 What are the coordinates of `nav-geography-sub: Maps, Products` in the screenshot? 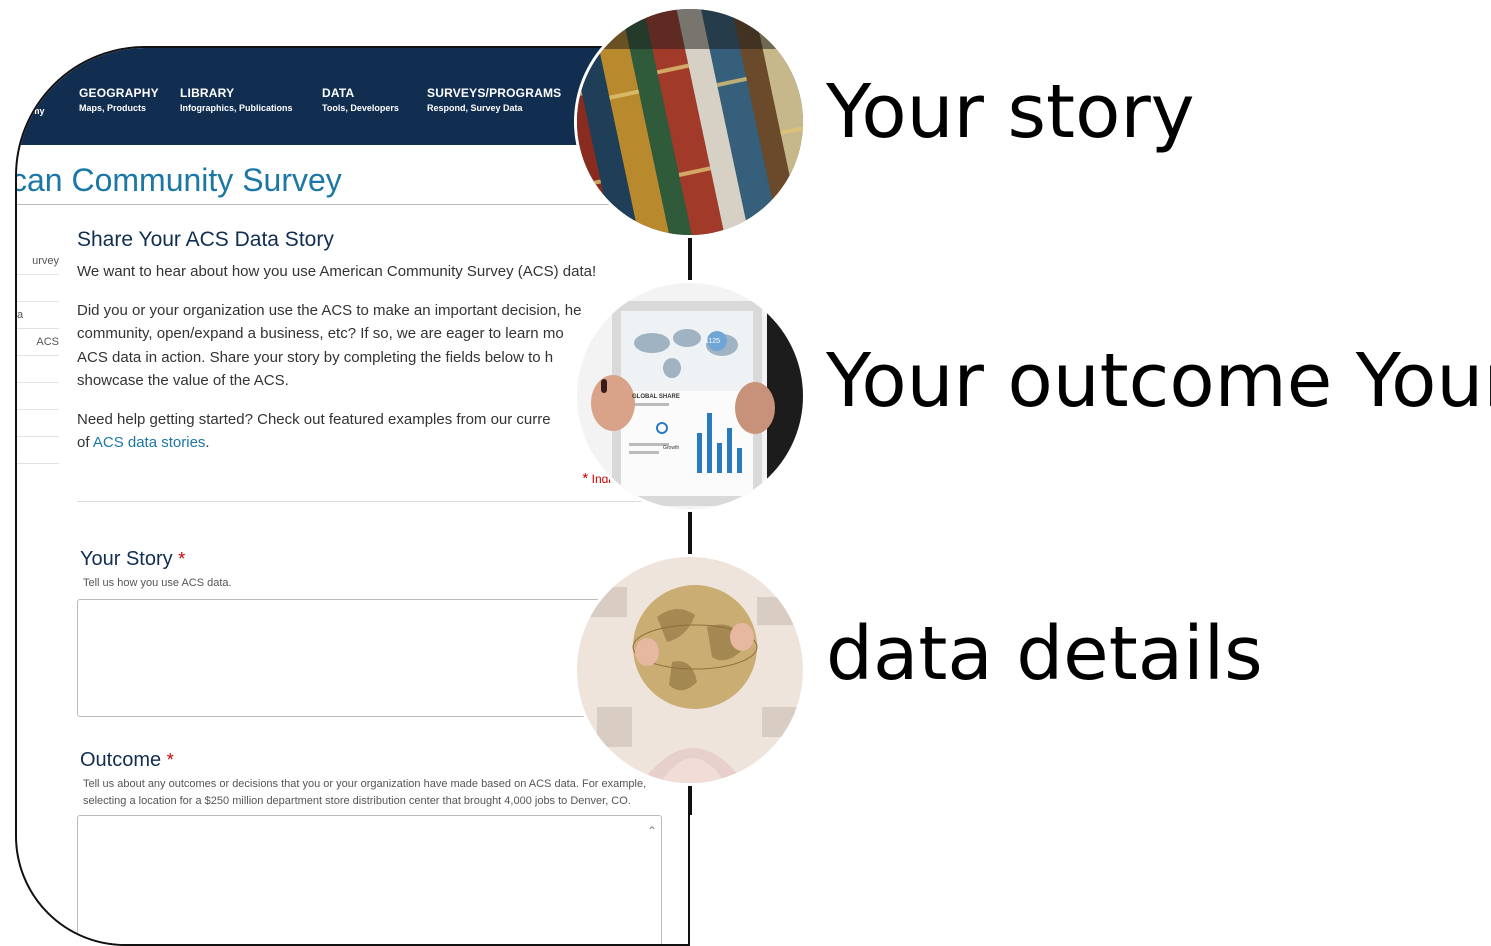 It's located at (113, 108).